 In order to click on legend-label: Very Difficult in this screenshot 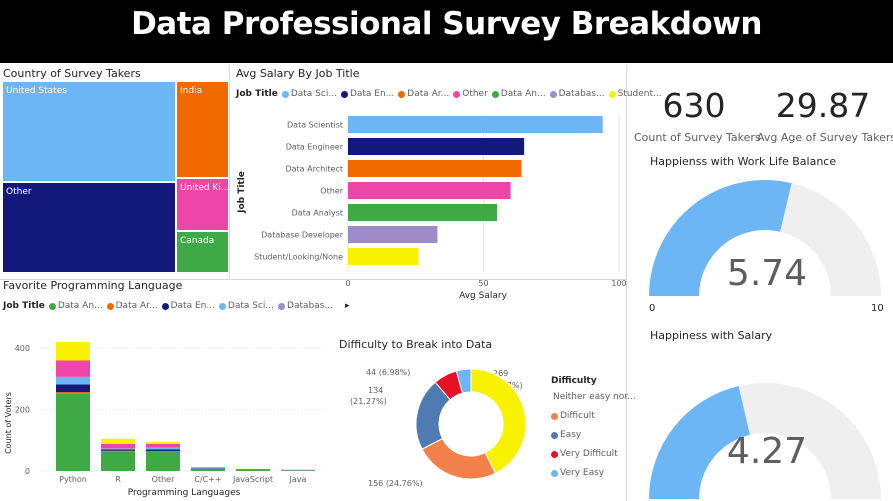, I will do `click(589, 454)`.